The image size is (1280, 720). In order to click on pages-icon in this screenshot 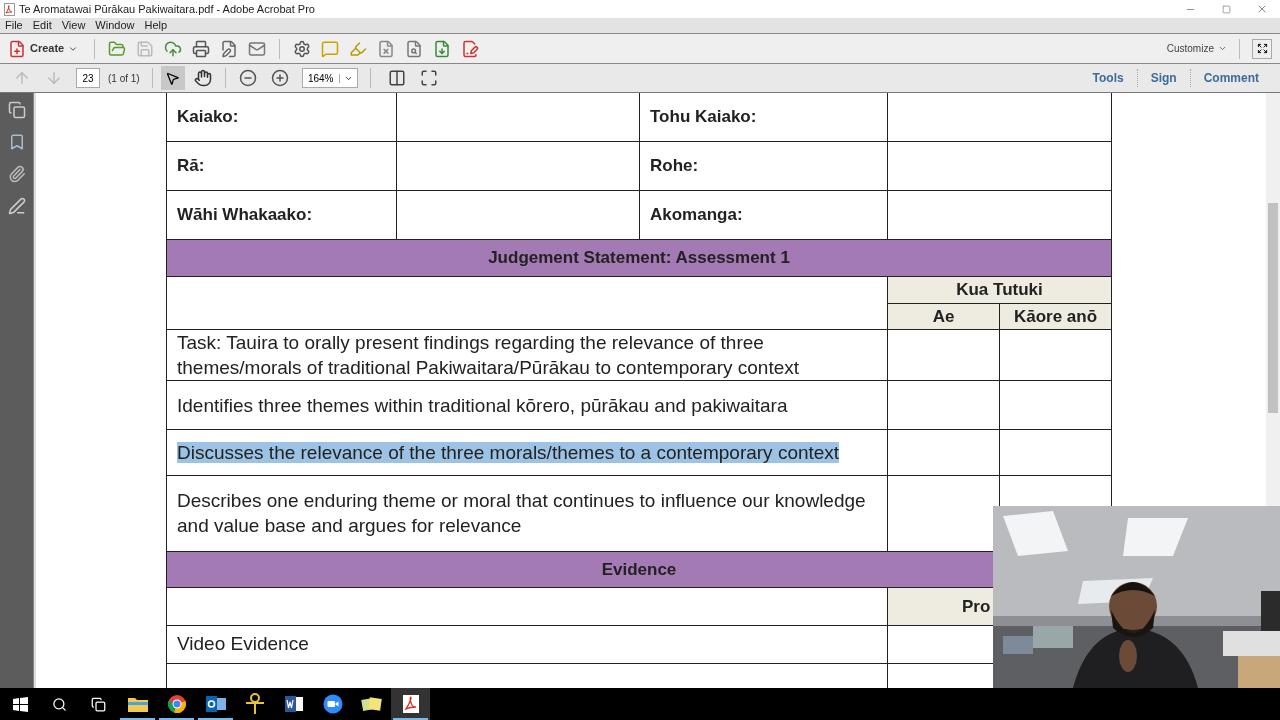, I will do `click(16, 110)`.